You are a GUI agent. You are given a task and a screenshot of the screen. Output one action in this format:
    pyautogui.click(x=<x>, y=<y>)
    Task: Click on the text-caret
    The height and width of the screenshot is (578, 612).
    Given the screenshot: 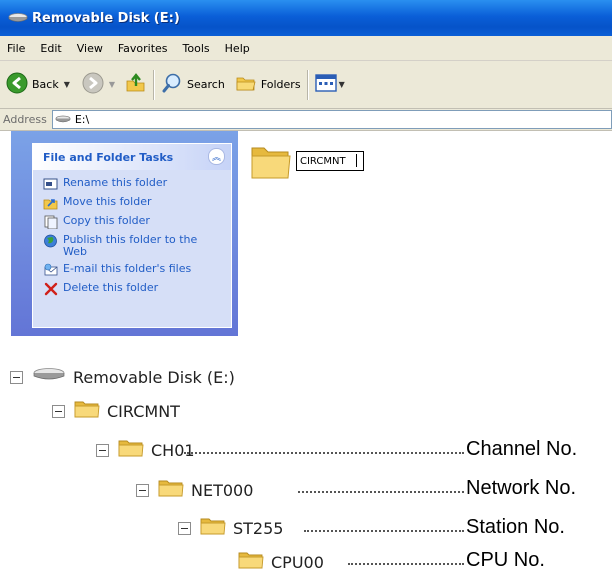 What is the action you would take?
    pyautogui.click(x=356, y=160)
    